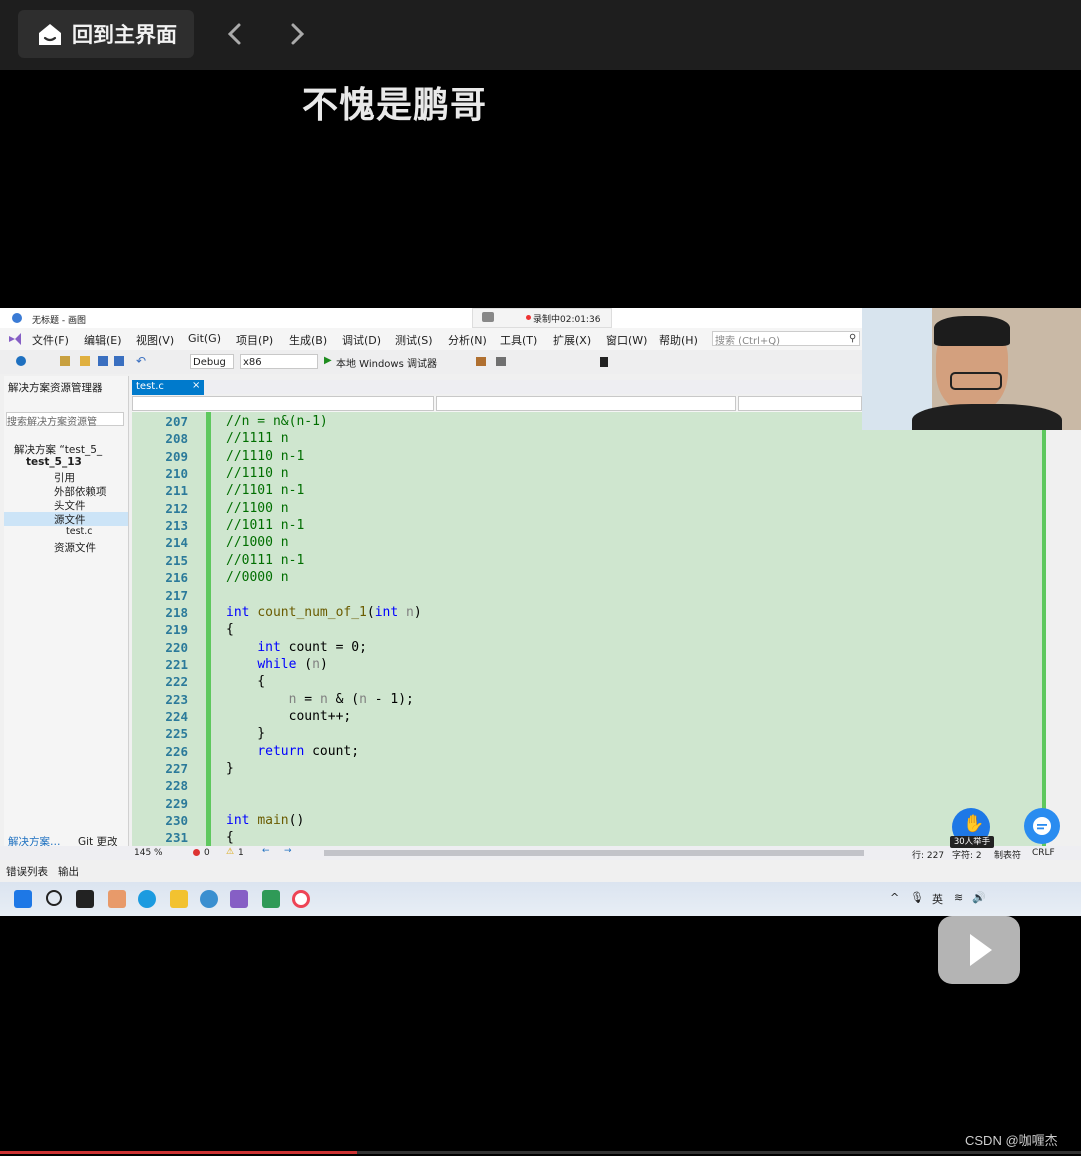  What do you see at coordinates (976, 381) in the screenshot?
I see `presenter-glasses` at bounding box center [976, 381].